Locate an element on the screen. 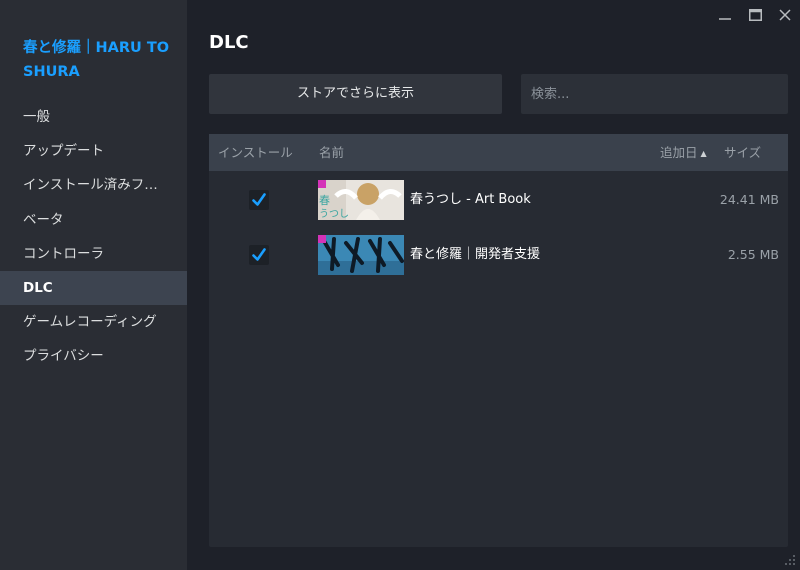  maximize-icon is located at coordinates (755, 15).